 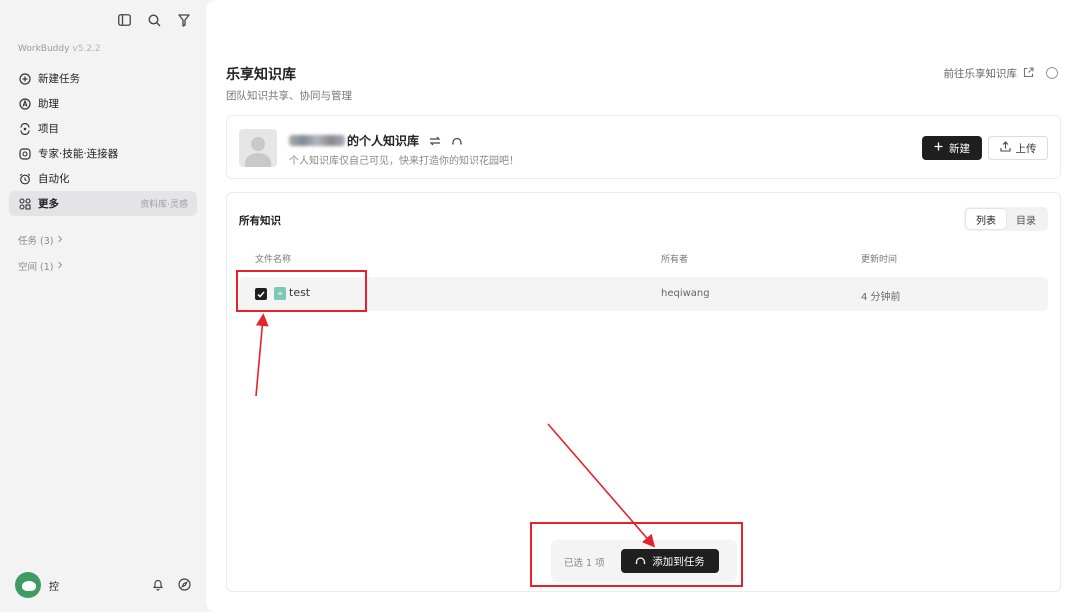 I want to click on add-to-task-button: 添加到任务, so click(x=670, y=561).